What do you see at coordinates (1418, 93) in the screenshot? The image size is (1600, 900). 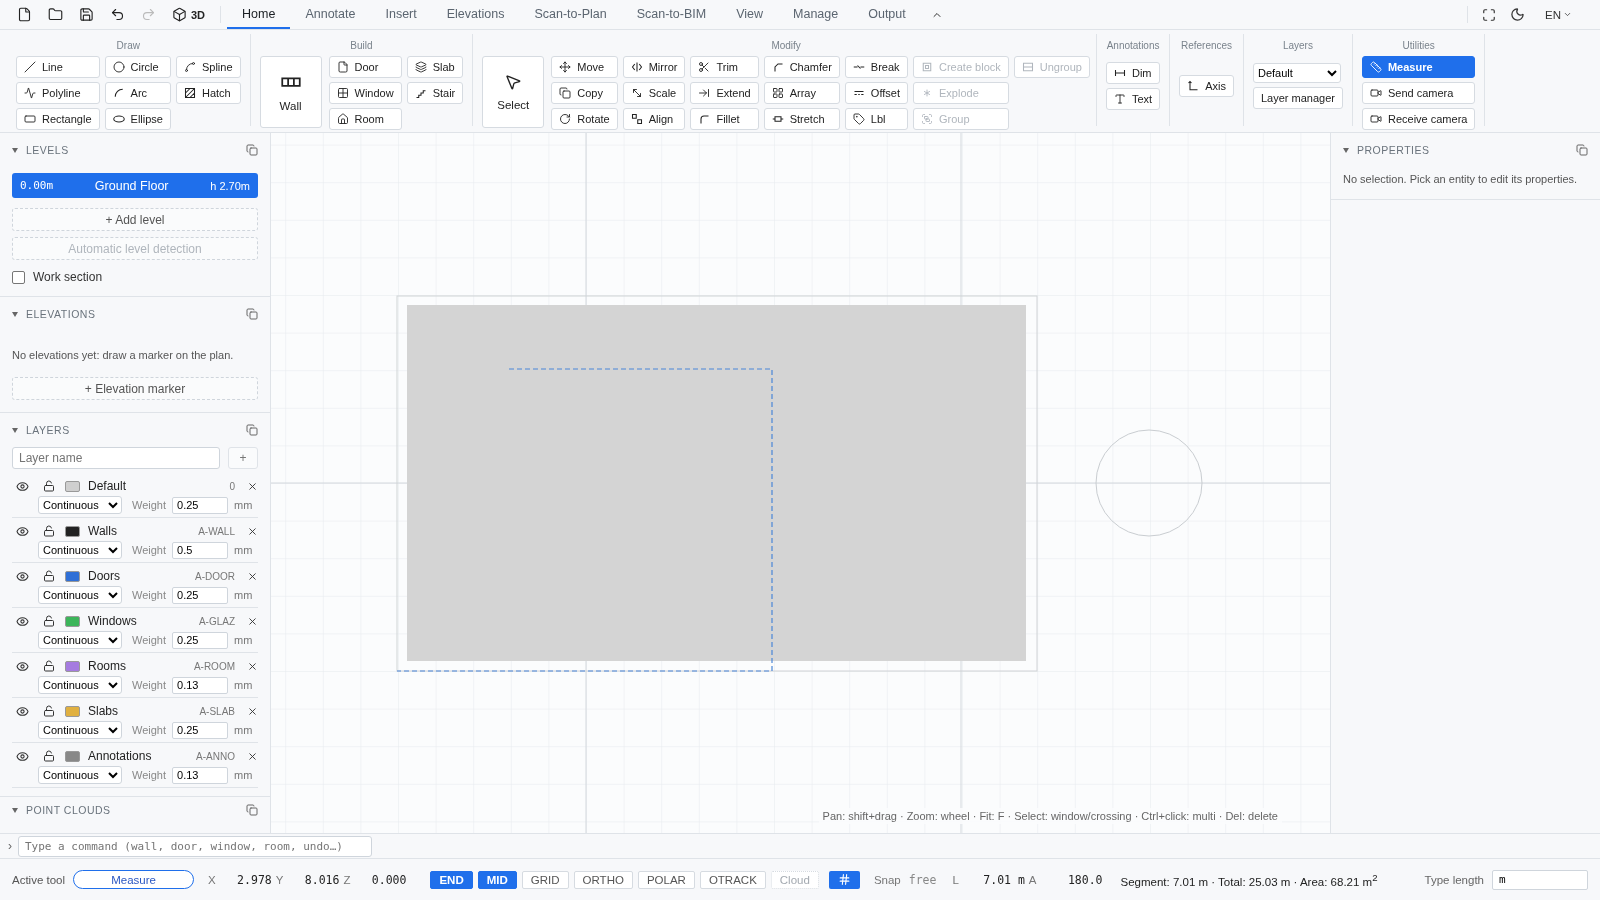 I see `tool-button: Send camera` at bounding box center [1418, 93].